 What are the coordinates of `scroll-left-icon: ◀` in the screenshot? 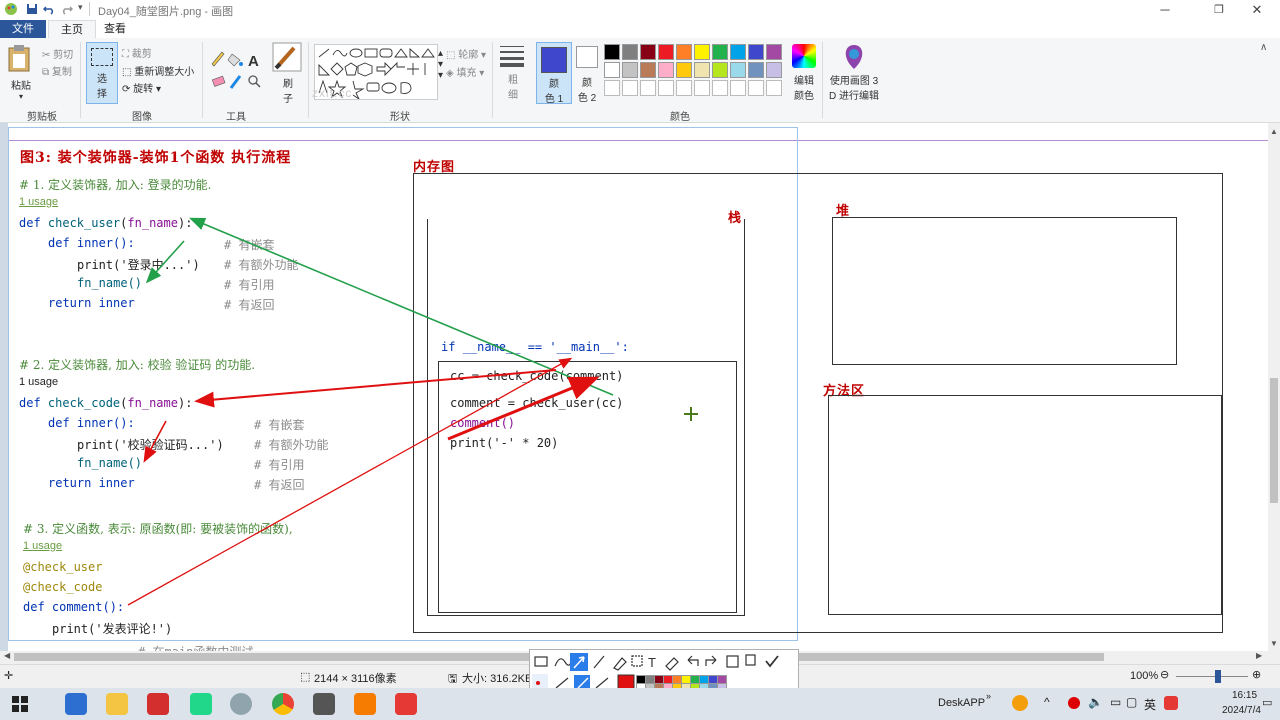 It's located at (7, 655).